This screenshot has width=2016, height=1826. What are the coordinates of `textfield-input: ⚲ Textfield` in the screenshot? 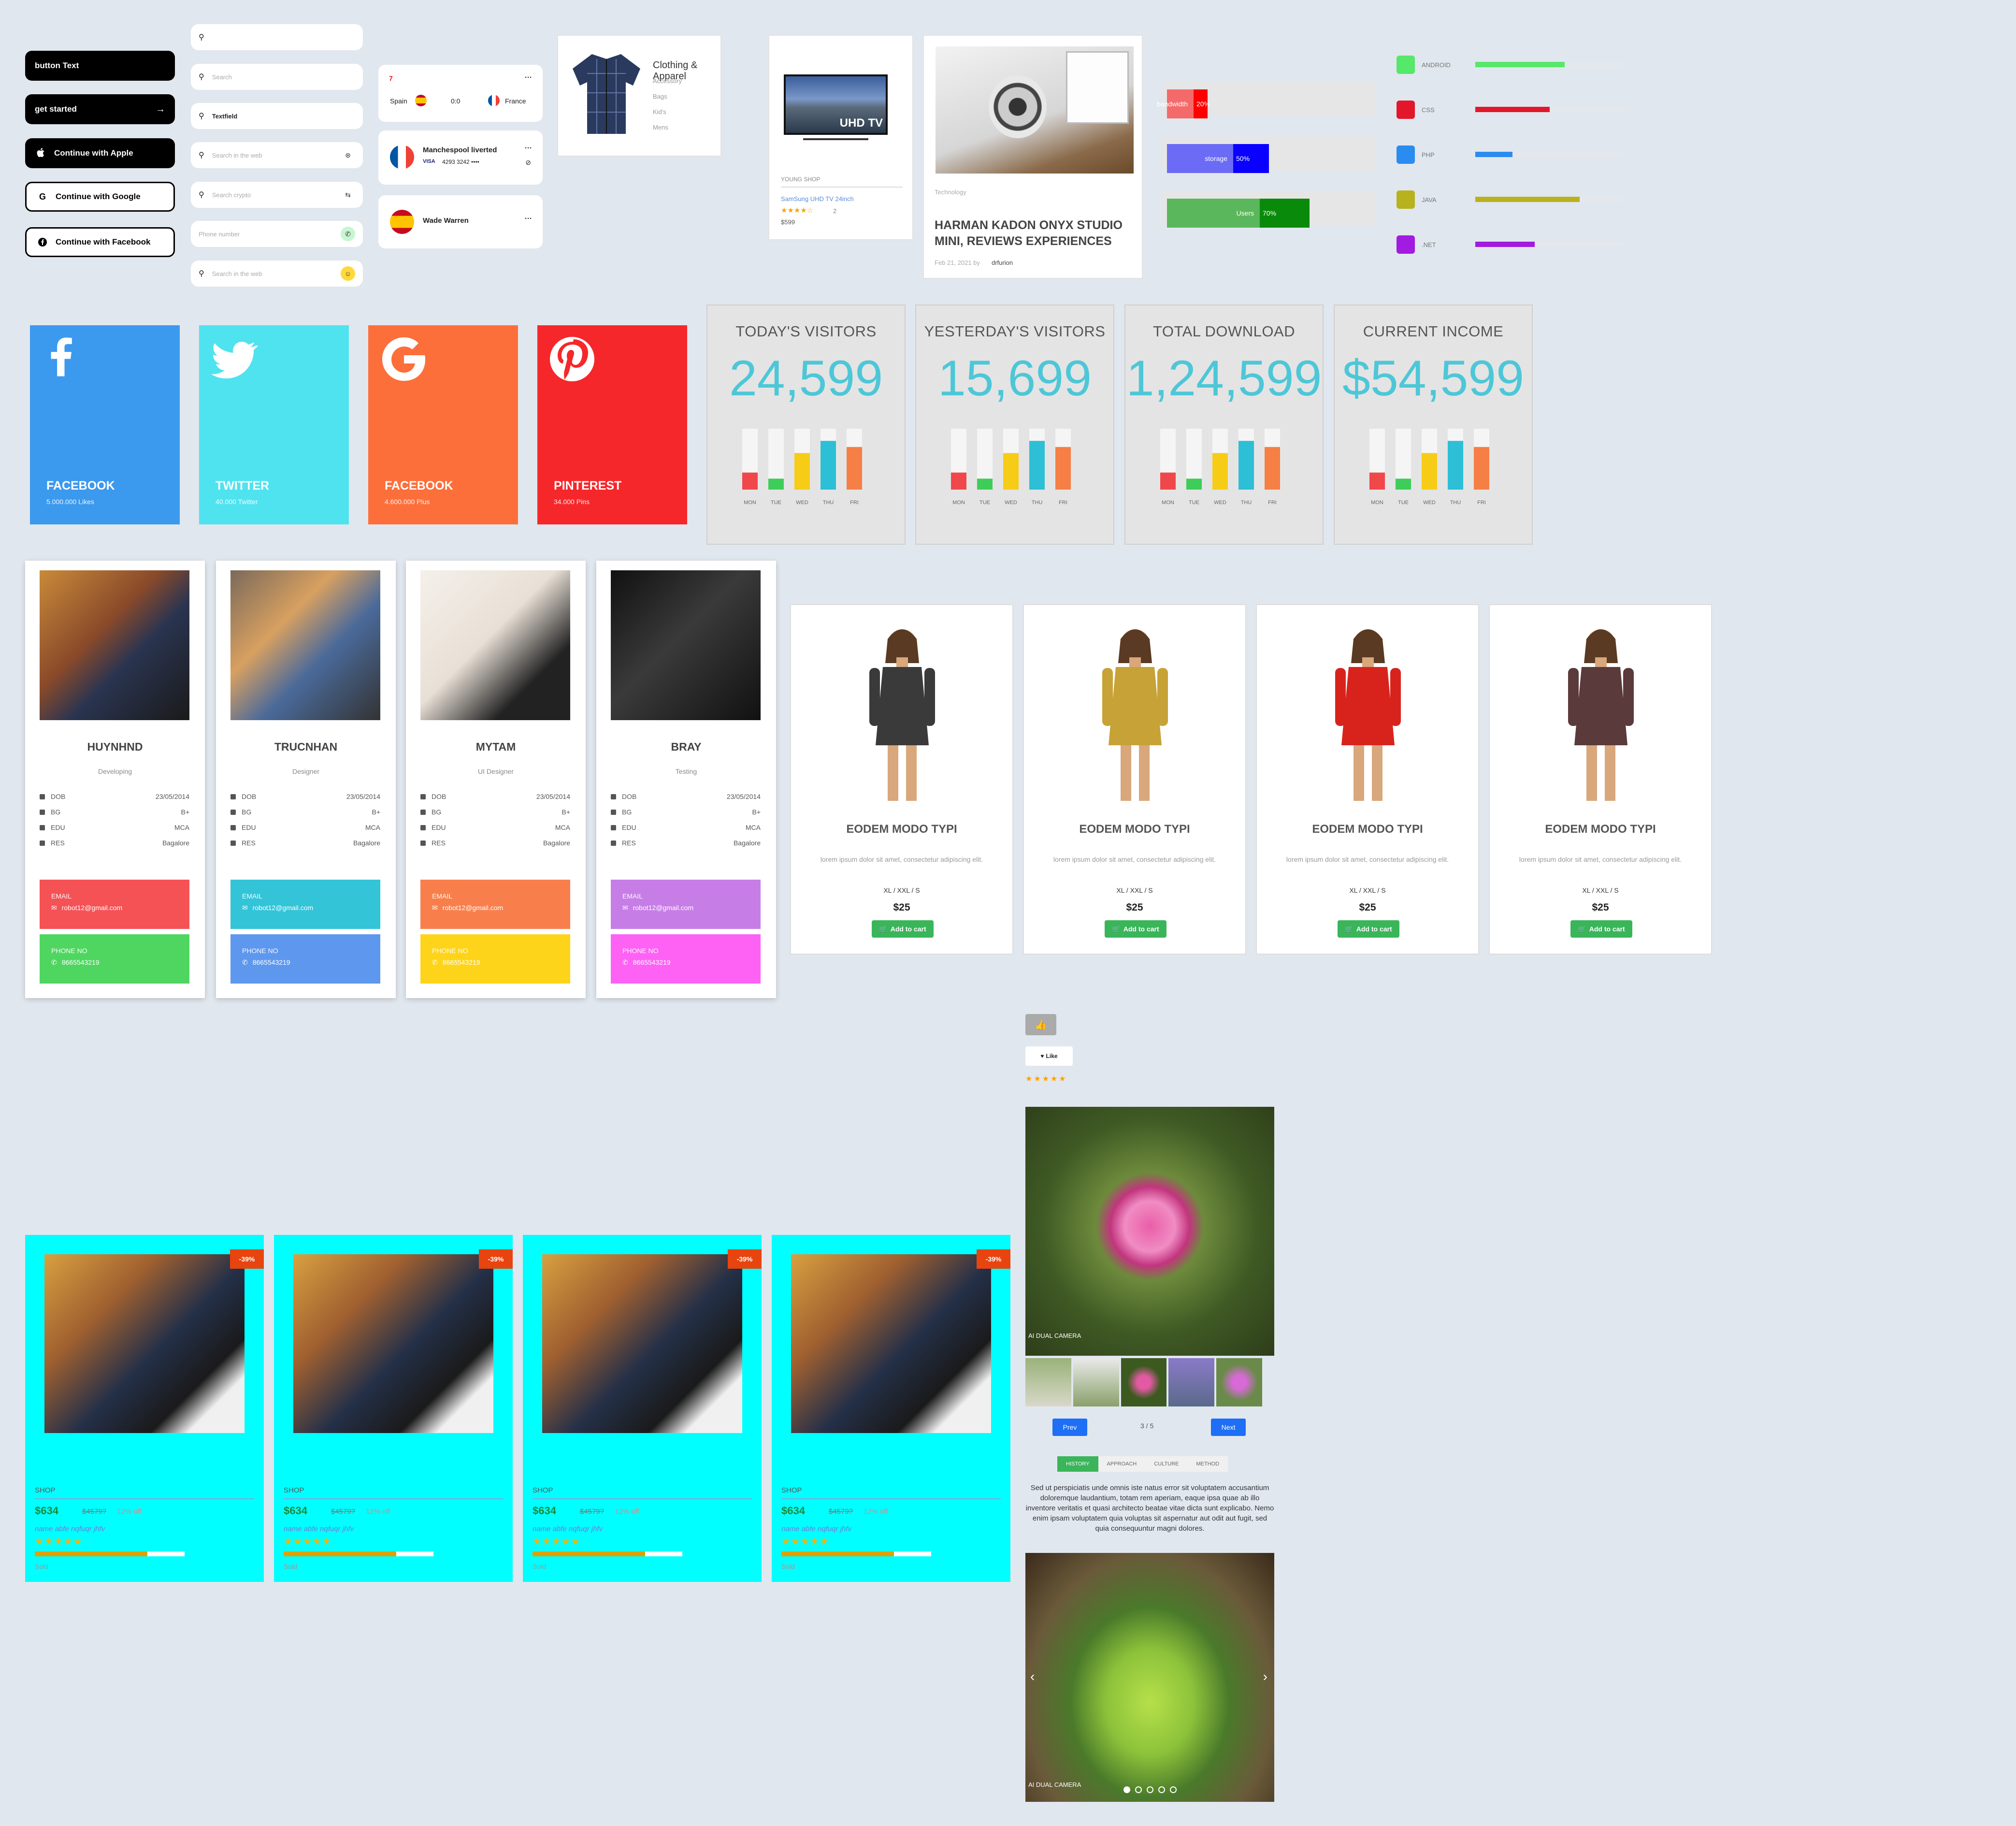 It's located at (277, 116).